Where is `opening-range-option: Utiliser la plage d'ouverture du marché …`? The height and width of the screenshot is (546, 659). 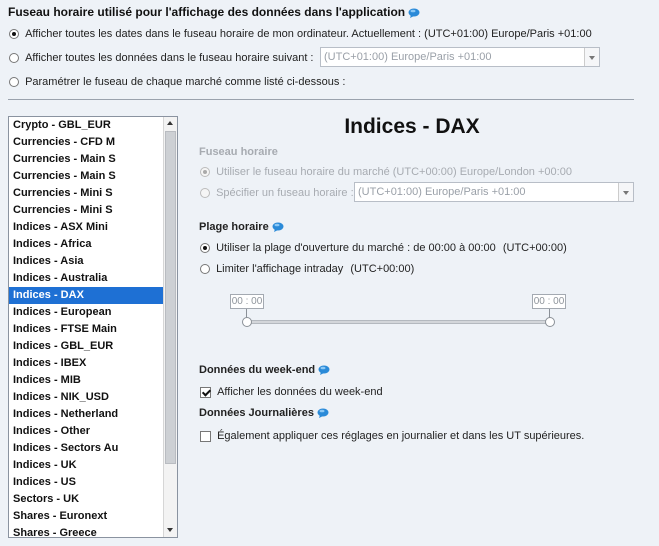
opening-range-option: Utiliser la plage d'ouverture du marché … is located at coordinates (383, 248).